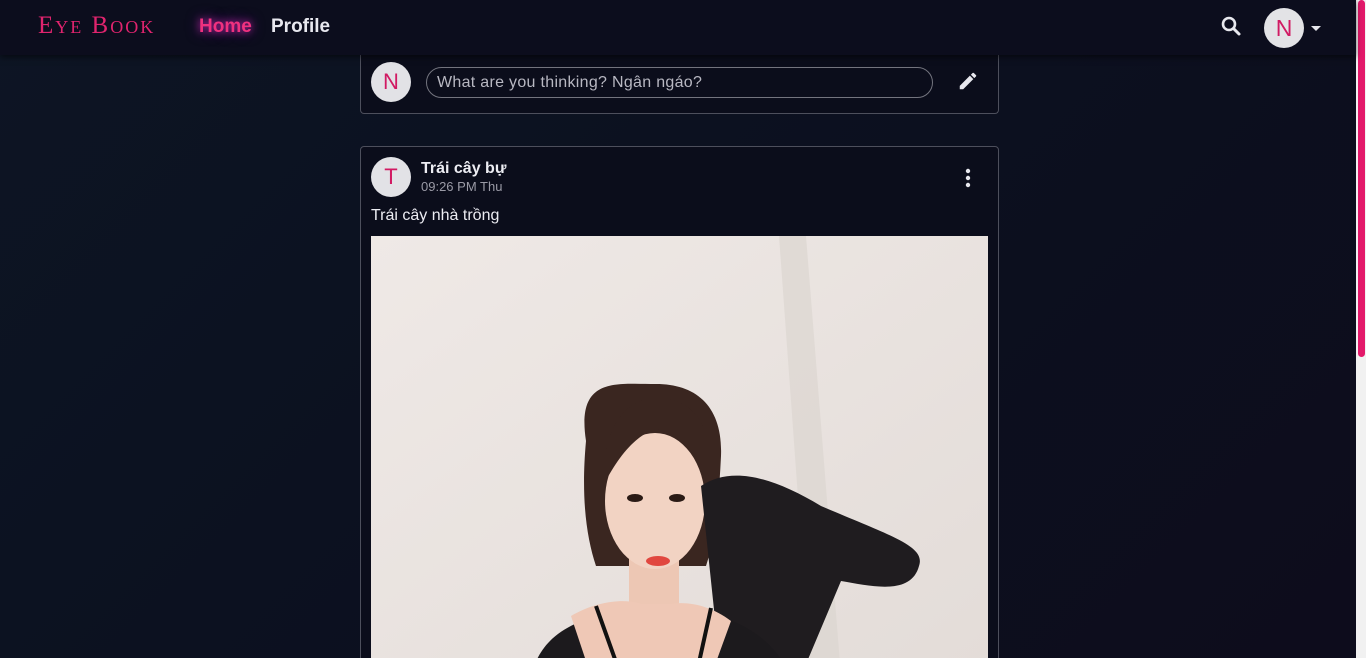  What do you see at coordinates (678, 27) in the screenshot?
I see `top-navbar: Eye Book Home Profile N` at bounding box center [678, 27].